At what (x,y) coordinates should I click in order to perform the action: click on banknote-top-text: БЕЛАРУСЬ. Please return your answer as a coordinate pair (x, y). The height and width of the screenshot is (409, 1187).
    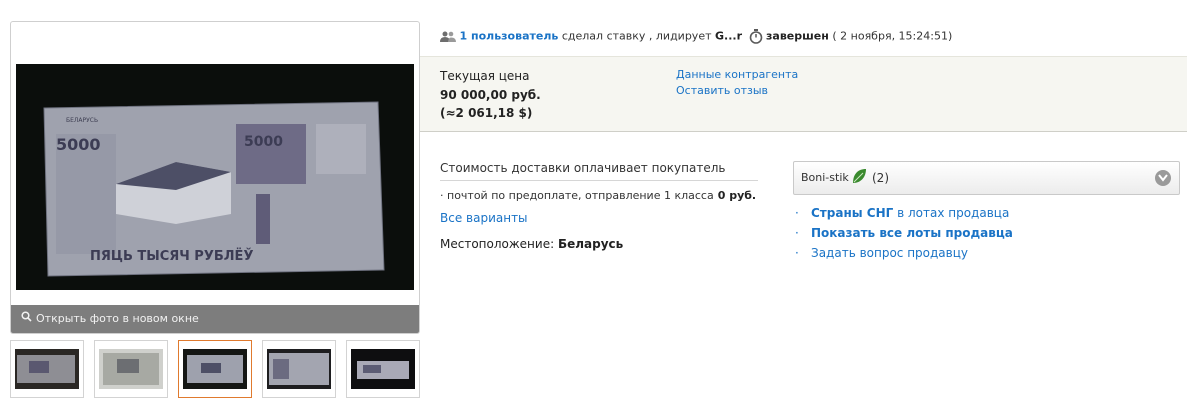
    Looking at the image, I should click on (82, 120).